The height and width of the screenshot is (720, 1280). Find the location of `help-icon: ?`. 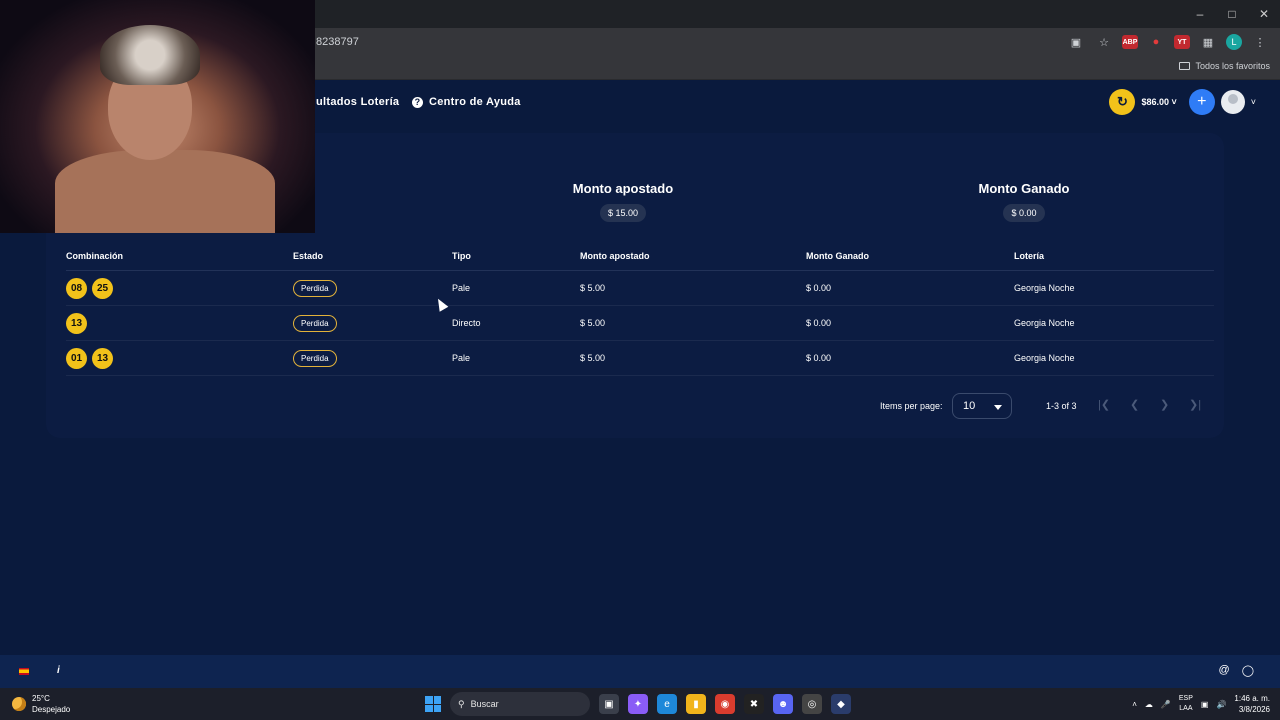

help-icon: ? is located at coordinates (417, 102).